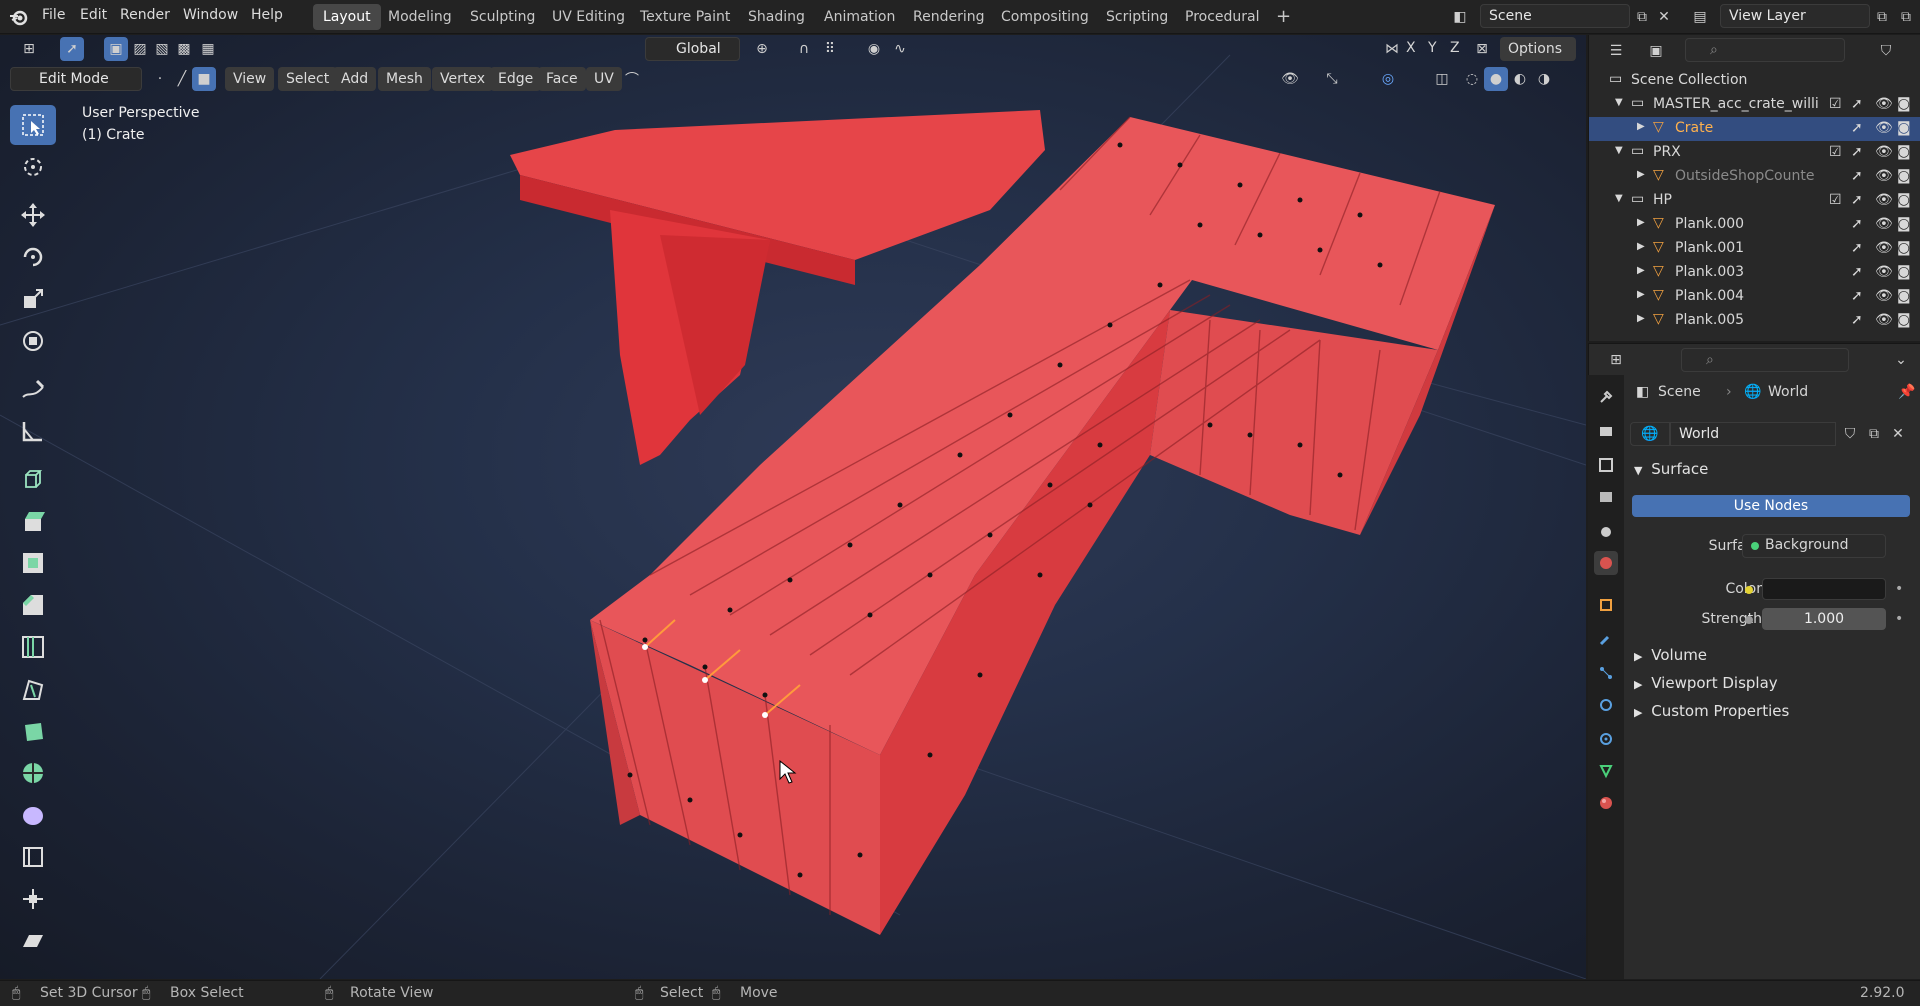  I want to click on axis-y-toggle: Y, so click(1432, 48).